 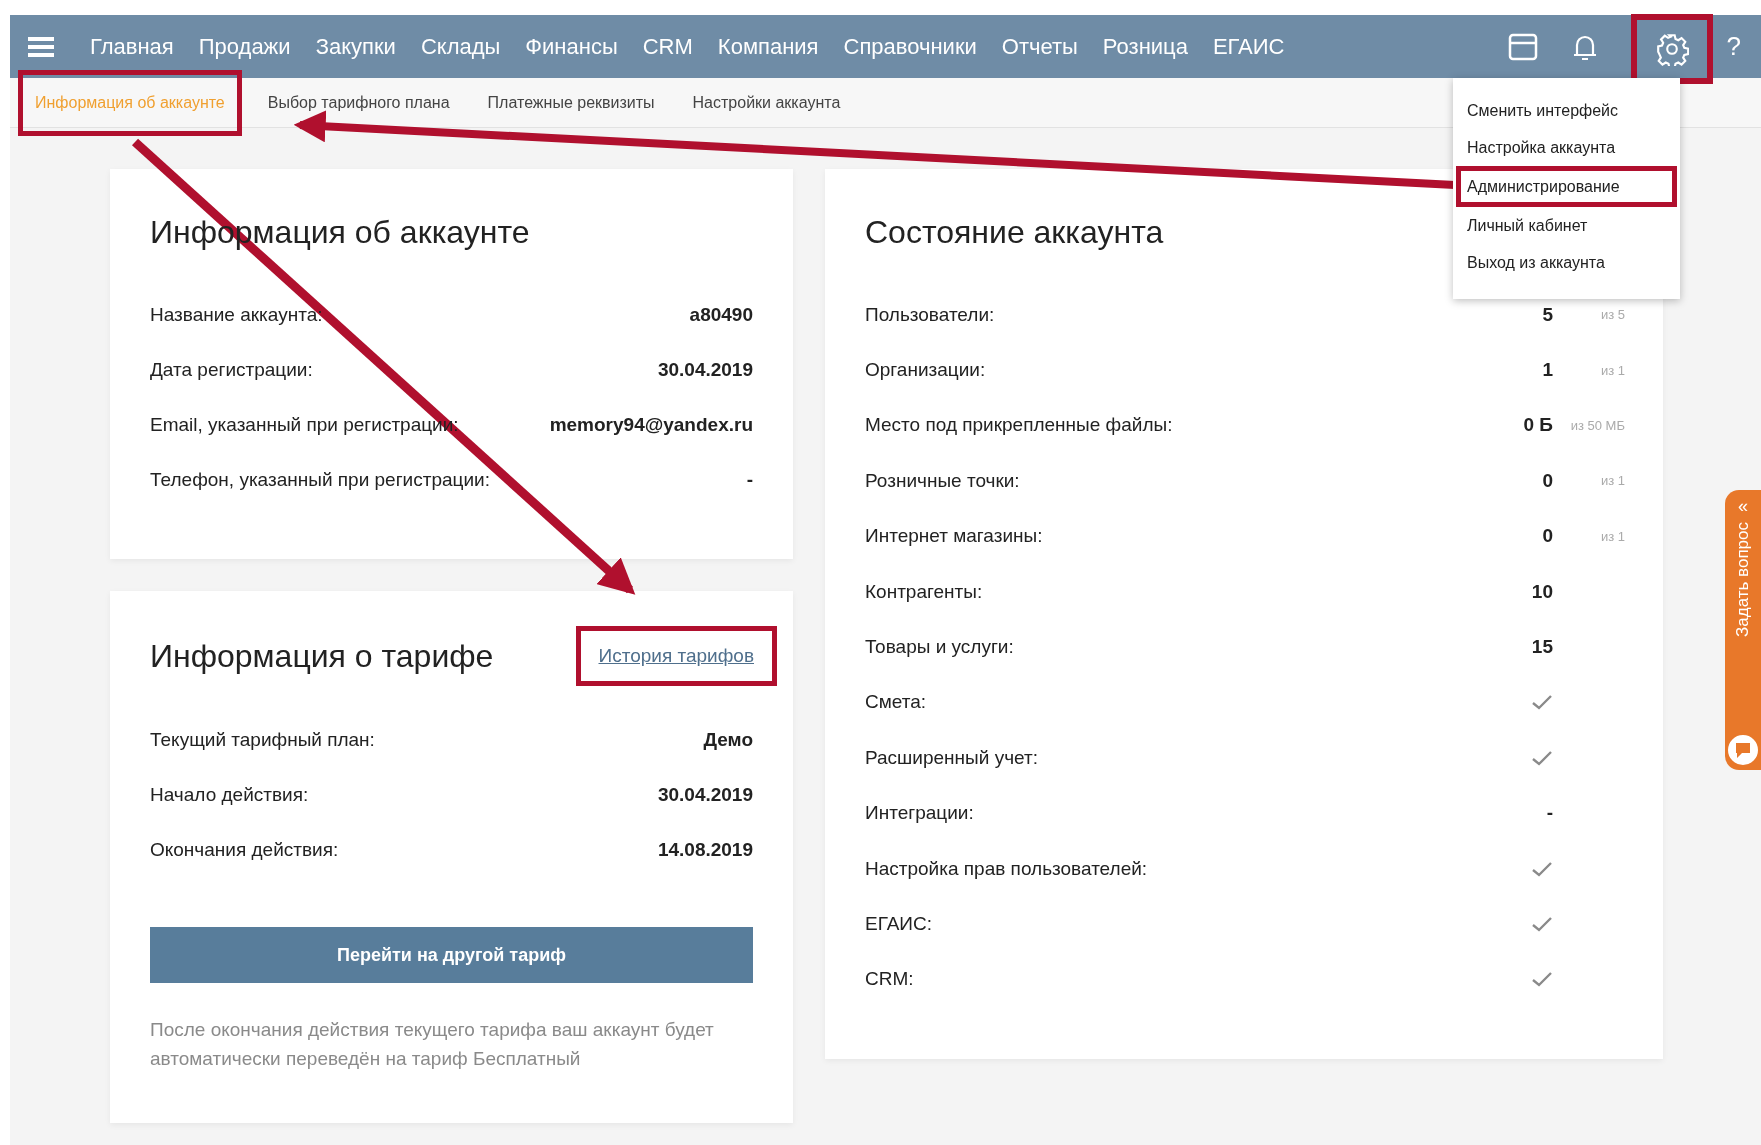 What do you see at coordinates (1547, 314) in the screenshot?
I see `field-value: 5` at bounding box center [1547, 314].